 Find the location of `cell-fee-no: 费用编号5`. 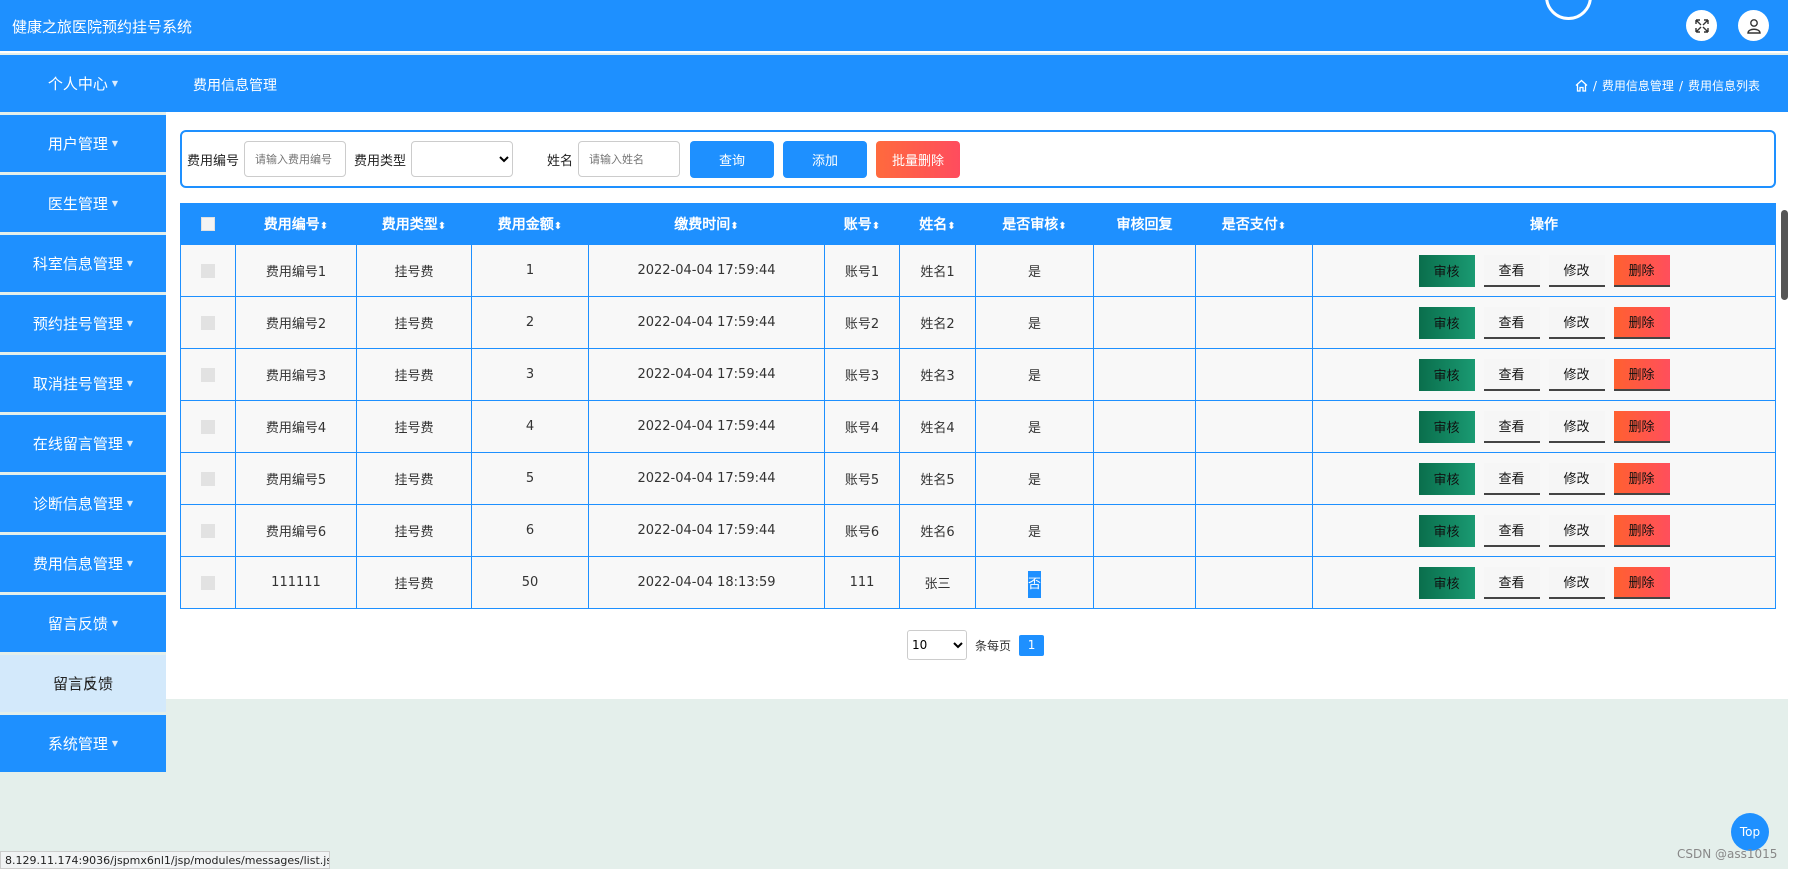

cell-fee-no: 费用编号5 is located at coordinates (296, 478).